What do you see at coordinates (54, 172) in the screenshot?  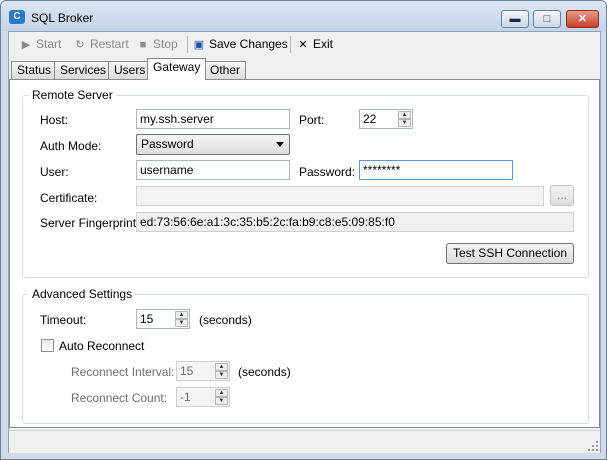 I see `user-label: User:` at bounding box center [54, 172].